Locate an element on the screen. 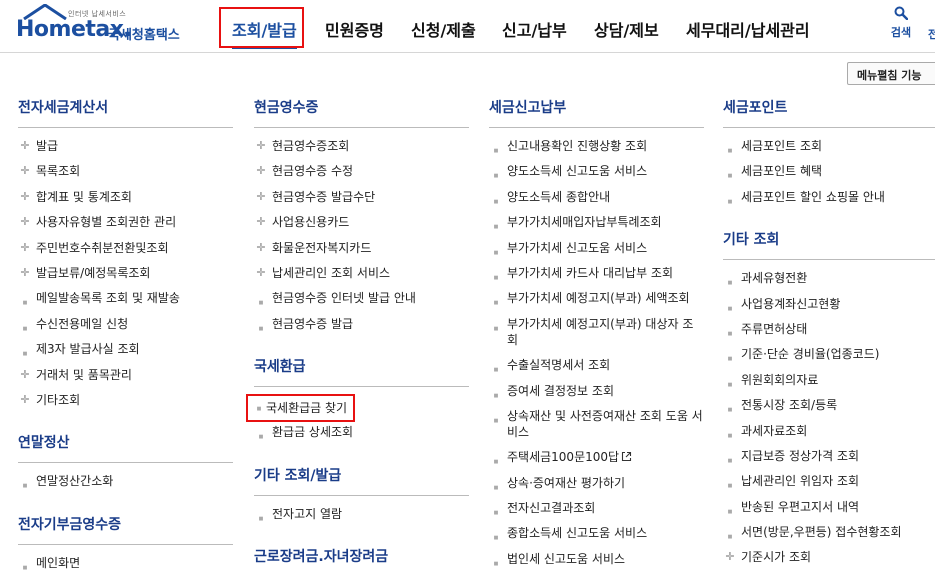  menu-item-과세유형전환: ■ 과세유형전환 is located at coordinates (829, 278).